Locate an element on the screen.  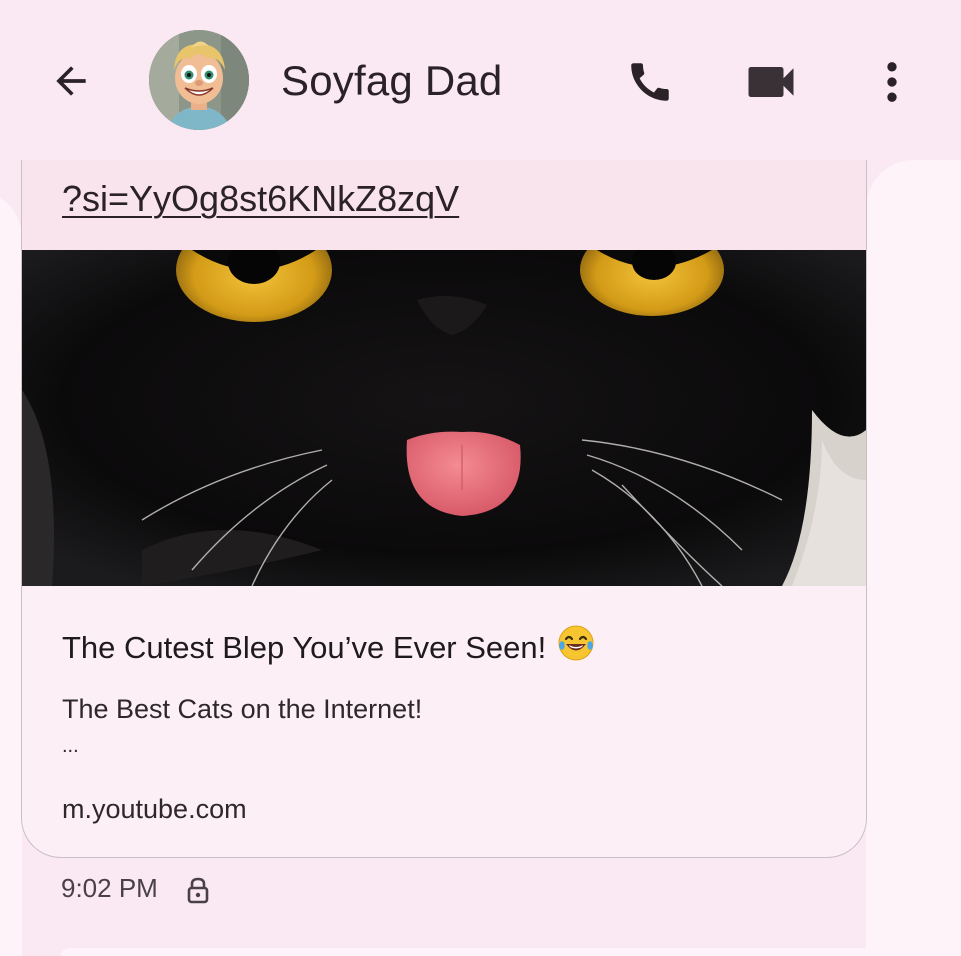
link-preview-title: The Cutest Blep You’ve Ever Seen! is located at coordinates (329, 647).